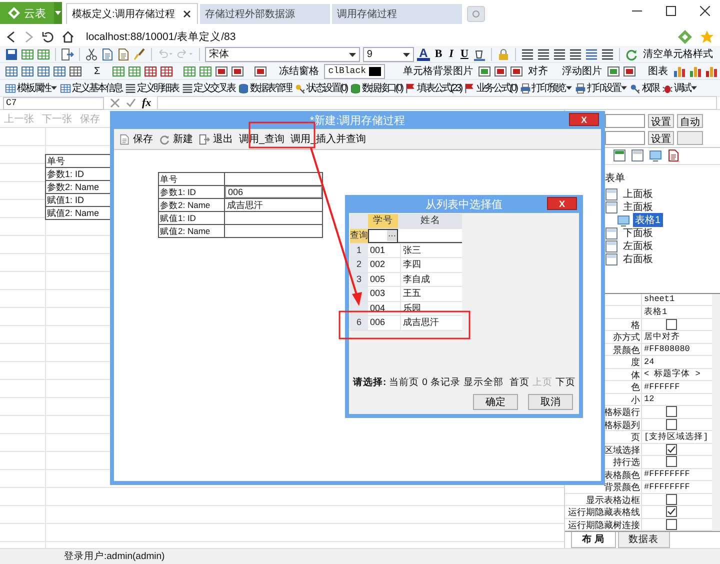 This screenshot has height=564, width=720. What do you see at coordinates (136, 139) in the screenshot?
I see `toolbar-button: 保存` at bounding box center [136, 139].